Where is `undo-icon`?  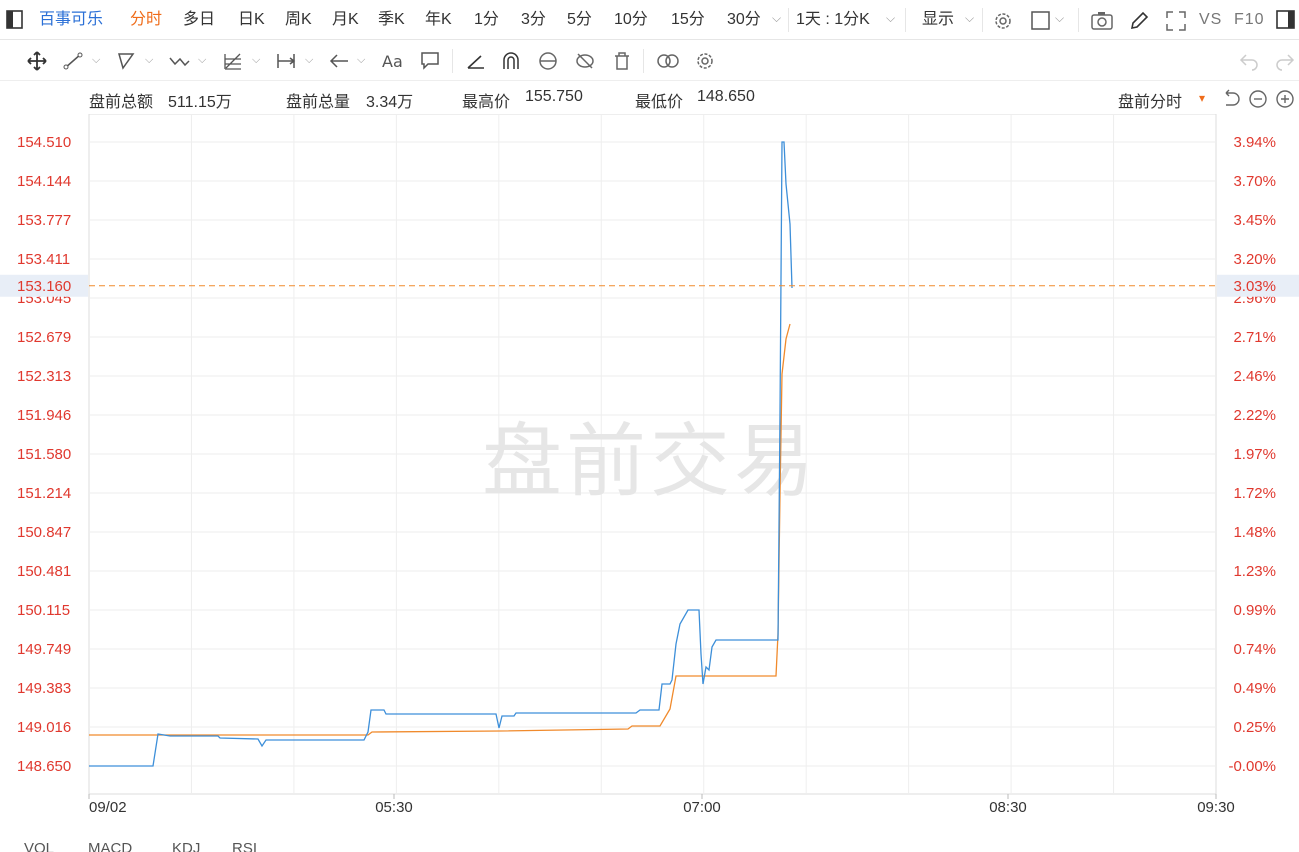
undo-icon is located at coordinates (1249, 61).